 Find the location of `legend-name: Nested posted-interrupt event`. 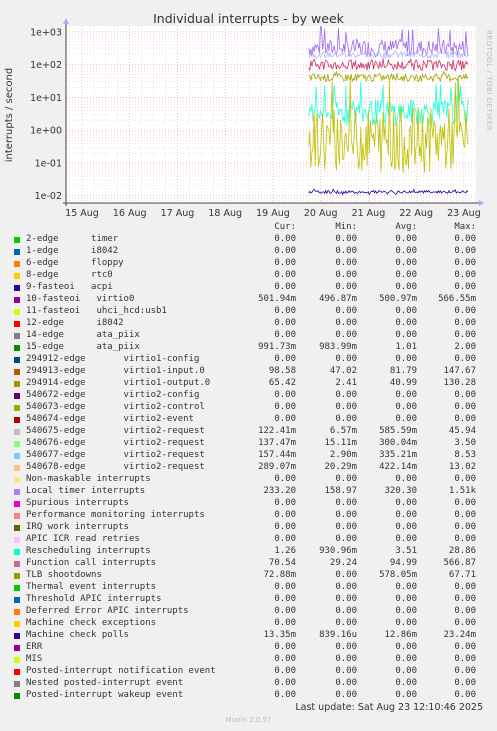

legend-name: Nested posted-interrupt event is located at coordinates (105, 683).